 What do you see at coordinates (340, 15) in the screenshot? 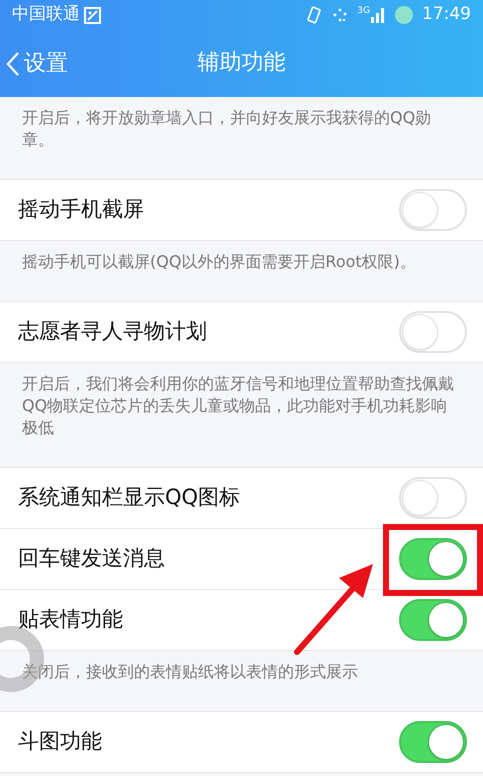
I see `sparkle-icon` at bounding box center [340, 15].